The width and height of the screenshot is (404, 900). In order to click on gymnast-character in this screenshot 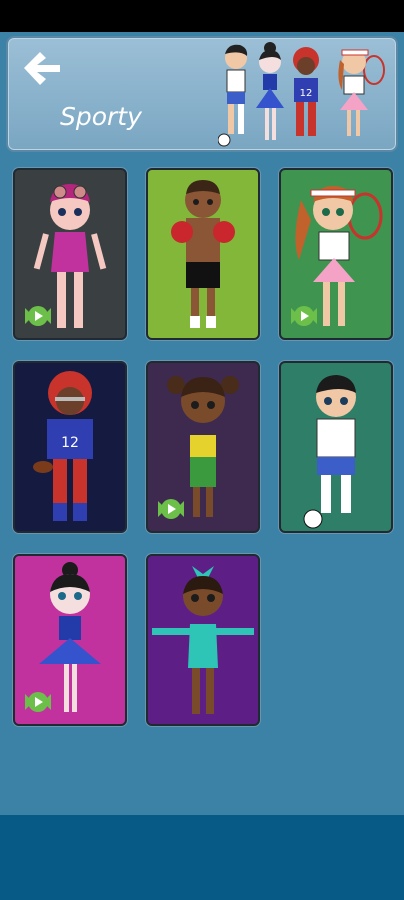, I will do `click(203, 640)`.